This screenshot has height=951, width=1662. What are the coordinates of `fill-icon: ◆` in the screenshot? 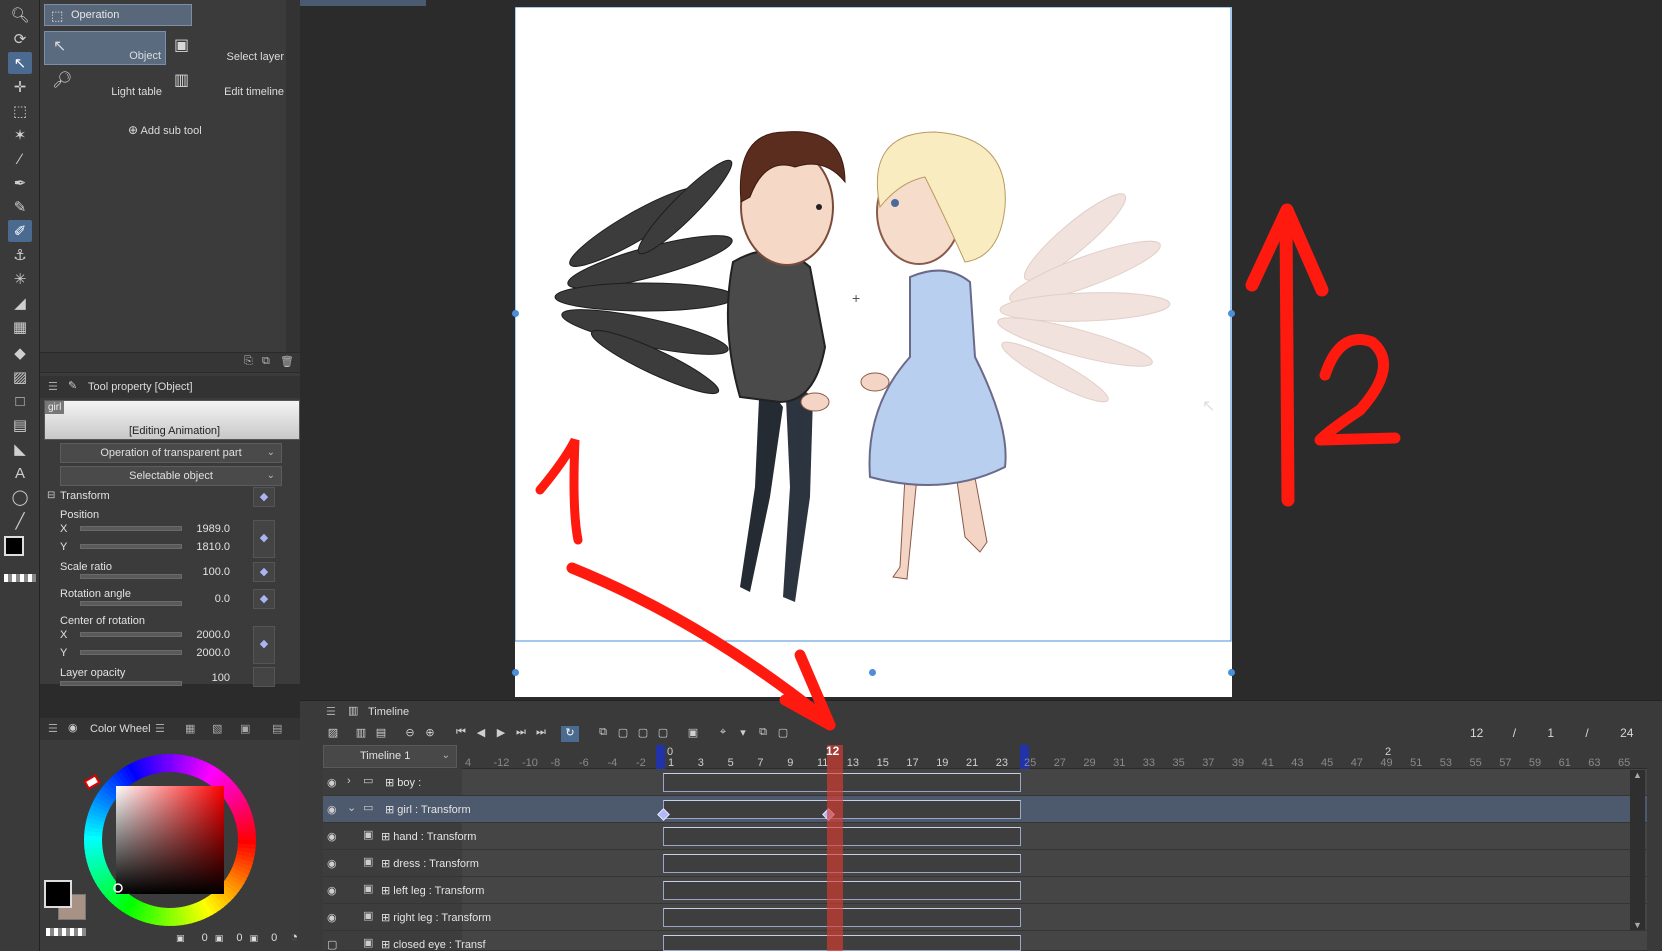 It's located at (20, 353).